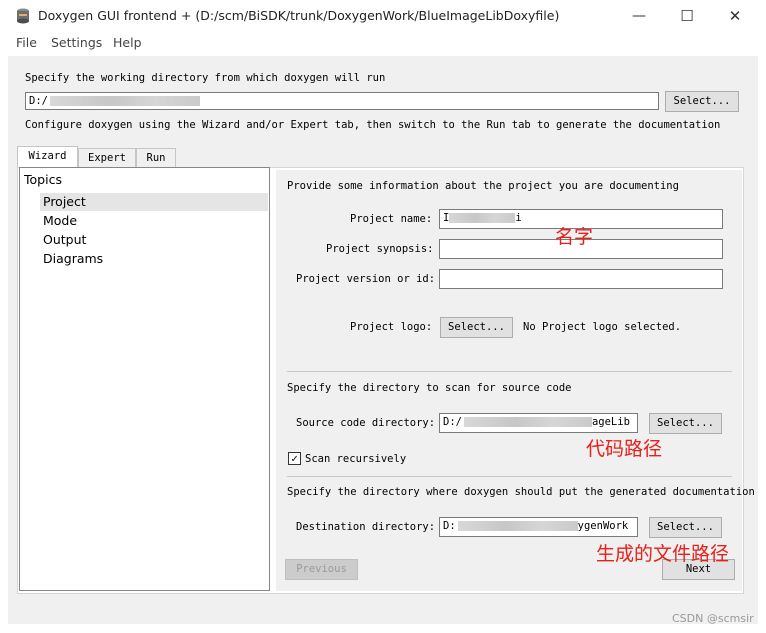 The height and width of the screenshot is (633, 766). I want to click on menu-file: File, so click(26, 42).